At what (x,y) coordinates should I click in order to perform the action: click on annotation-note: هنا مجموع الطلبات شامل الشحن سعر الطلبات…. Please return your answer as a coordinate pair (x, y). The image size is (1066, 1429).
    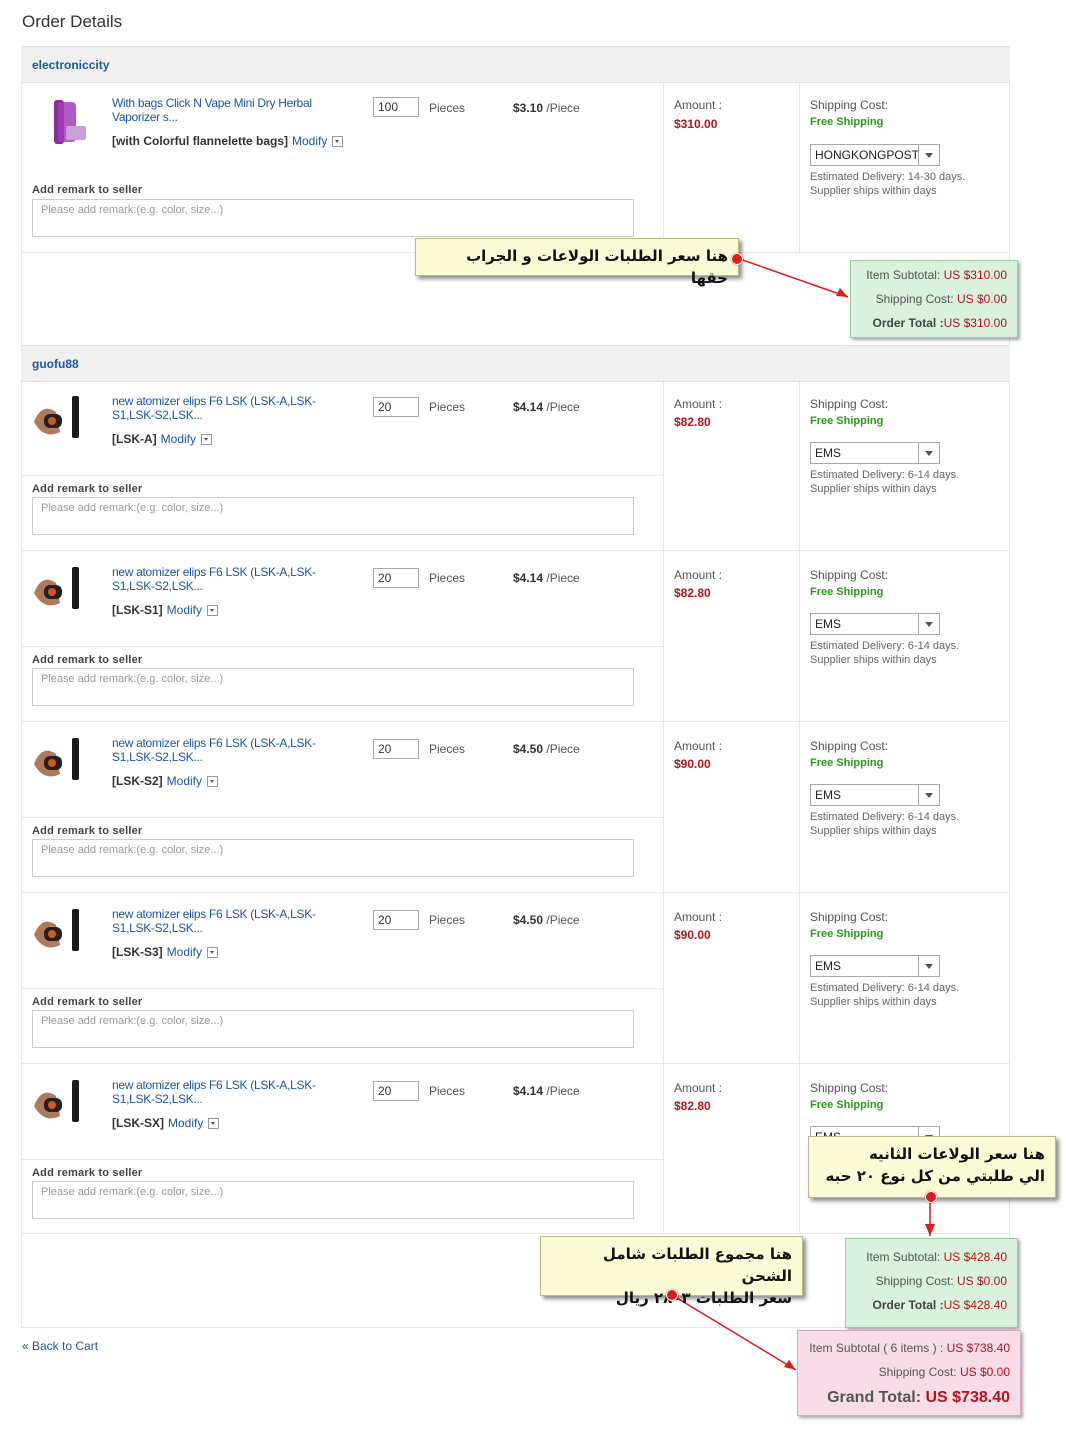
    Looking at the image, I should click on (671, 1271).